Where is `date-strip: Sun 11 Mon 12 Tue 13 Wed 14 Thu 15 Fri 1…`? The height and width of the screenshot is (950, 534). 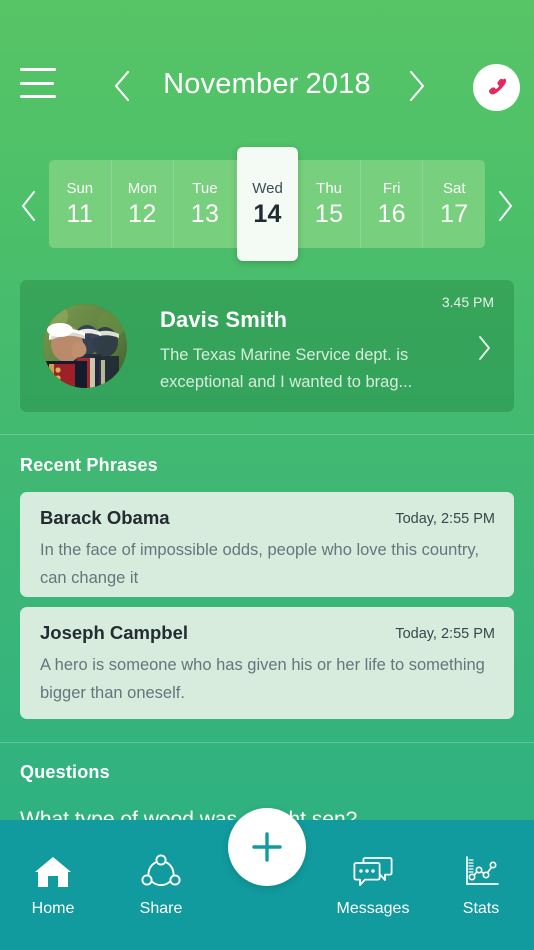 date-strip: Sun 11 Mon 12 Tue 13 Wed 14 Thu 15 Fri 1… is located at coordinates (267, 204).